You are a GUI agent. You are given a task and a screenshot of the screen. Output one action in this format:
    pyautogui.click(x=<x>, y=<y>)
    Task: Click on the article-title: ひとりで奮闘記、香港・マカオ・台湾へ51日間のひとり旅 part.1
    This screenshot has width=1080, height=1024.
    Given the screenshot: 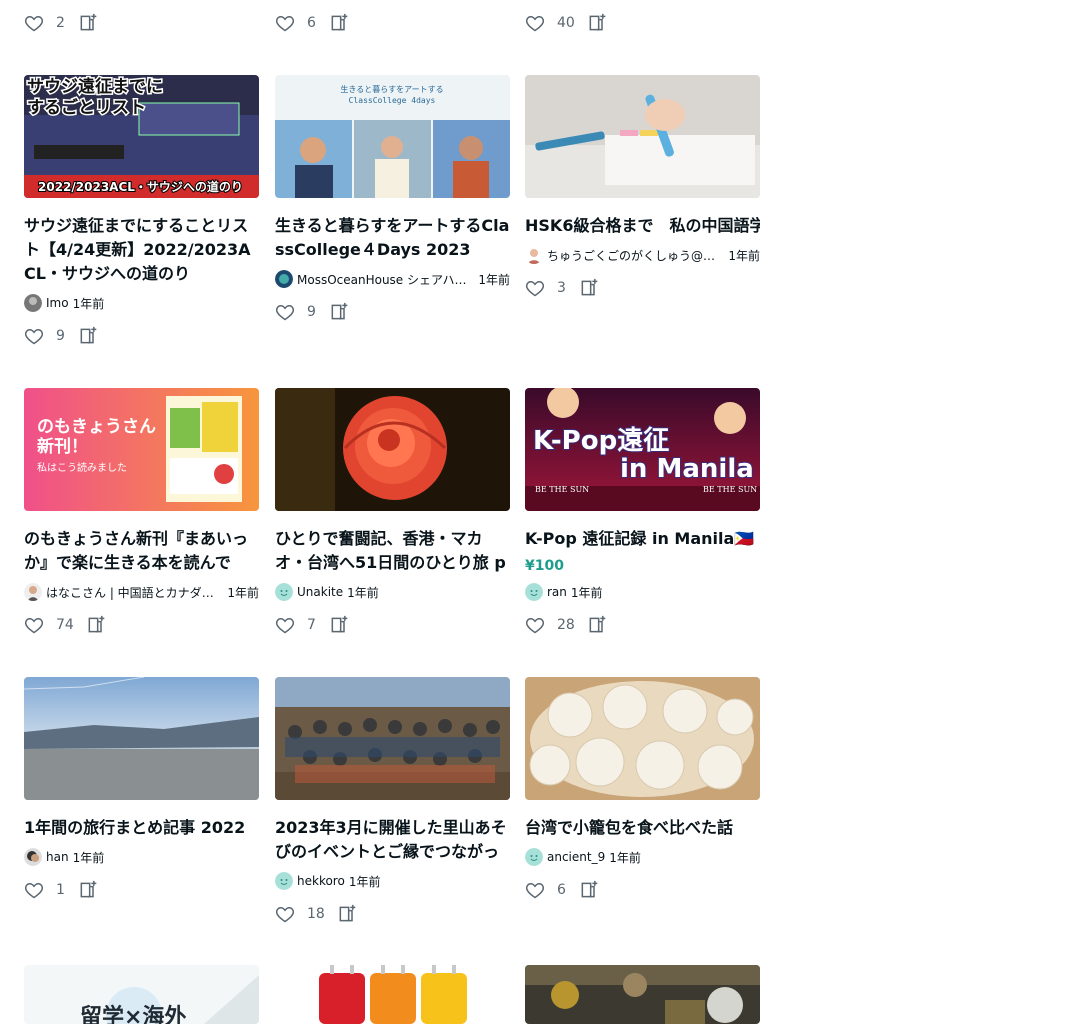 What is the action you would take?
    pyautogui.click(x=392, y=551)
    